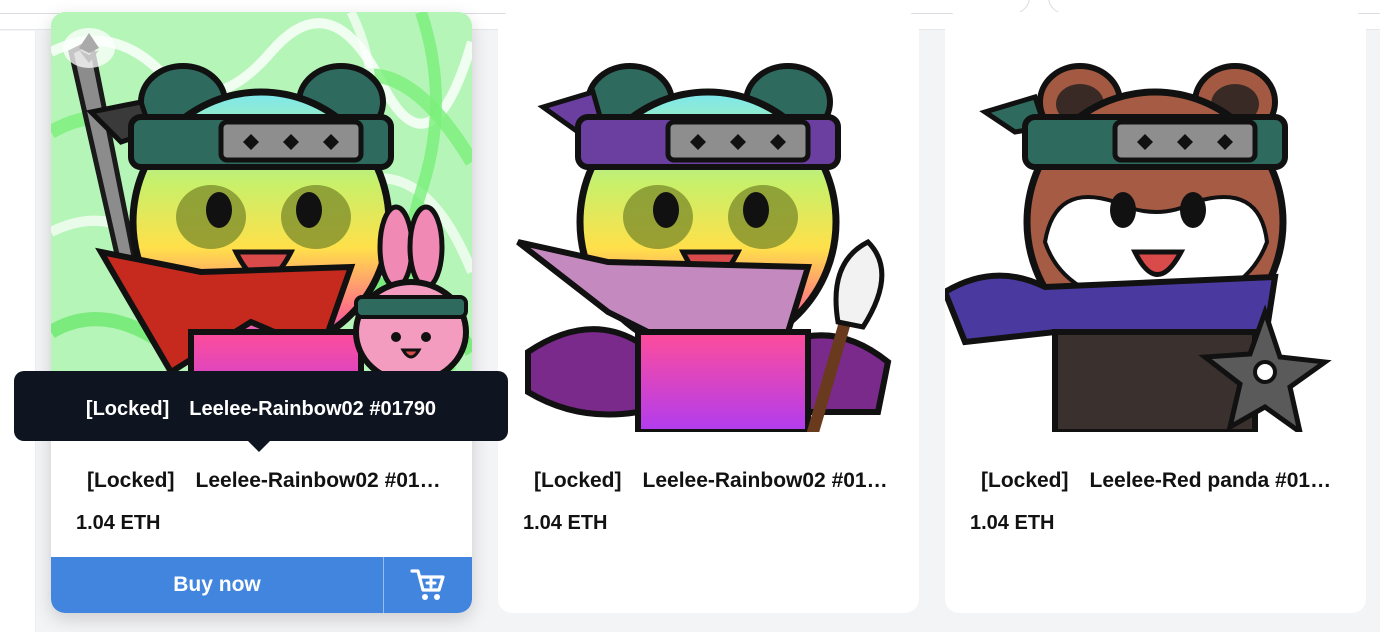  What do you see at coordinates (259, 446) in the screenshot?
I see `tooltip-arrow` at bounding box center [259, 446].